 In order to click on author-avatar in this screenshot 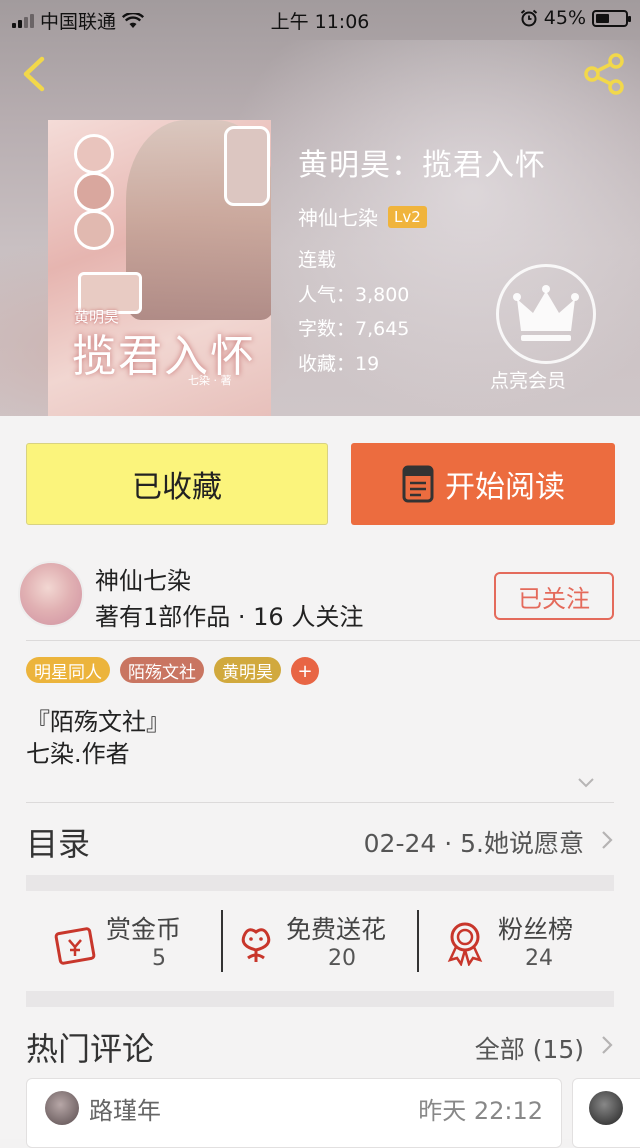, I will do `click(51, 594)`.